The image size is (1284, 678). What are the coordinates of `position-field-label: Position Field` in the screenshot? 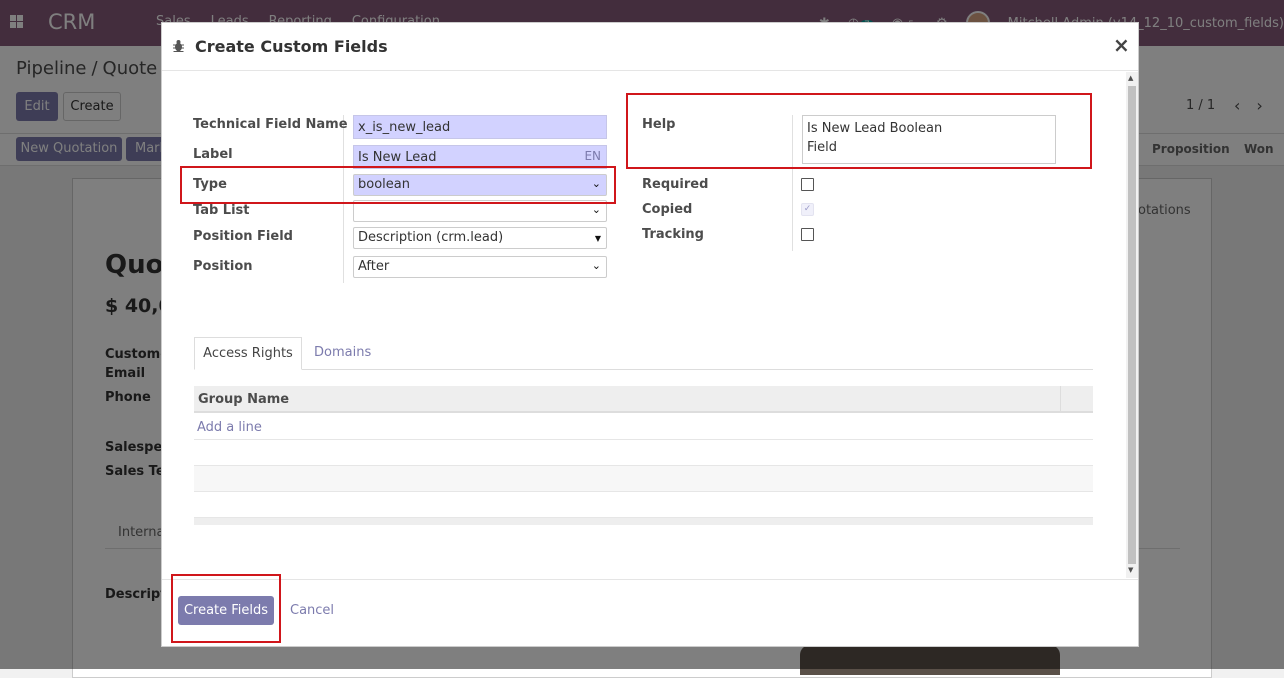 It's located at (243, 236).